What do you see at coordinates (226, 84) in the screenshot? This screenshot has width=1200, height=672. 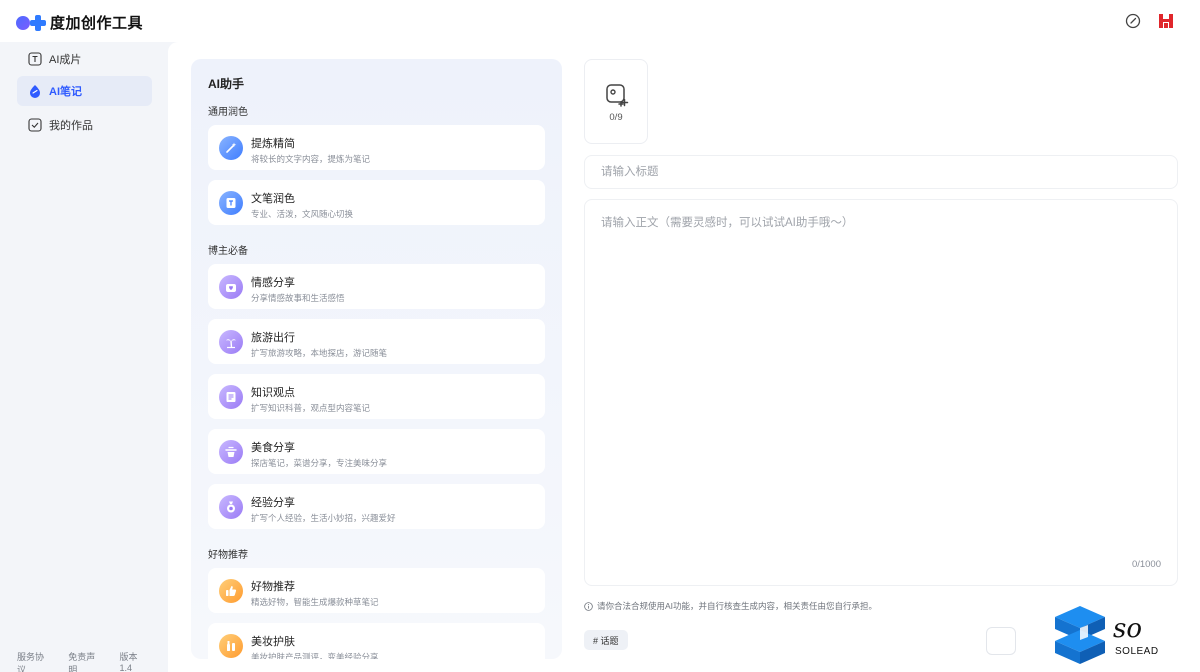 I see `assistant-title: AI助手` at bounding box center [226, 84].